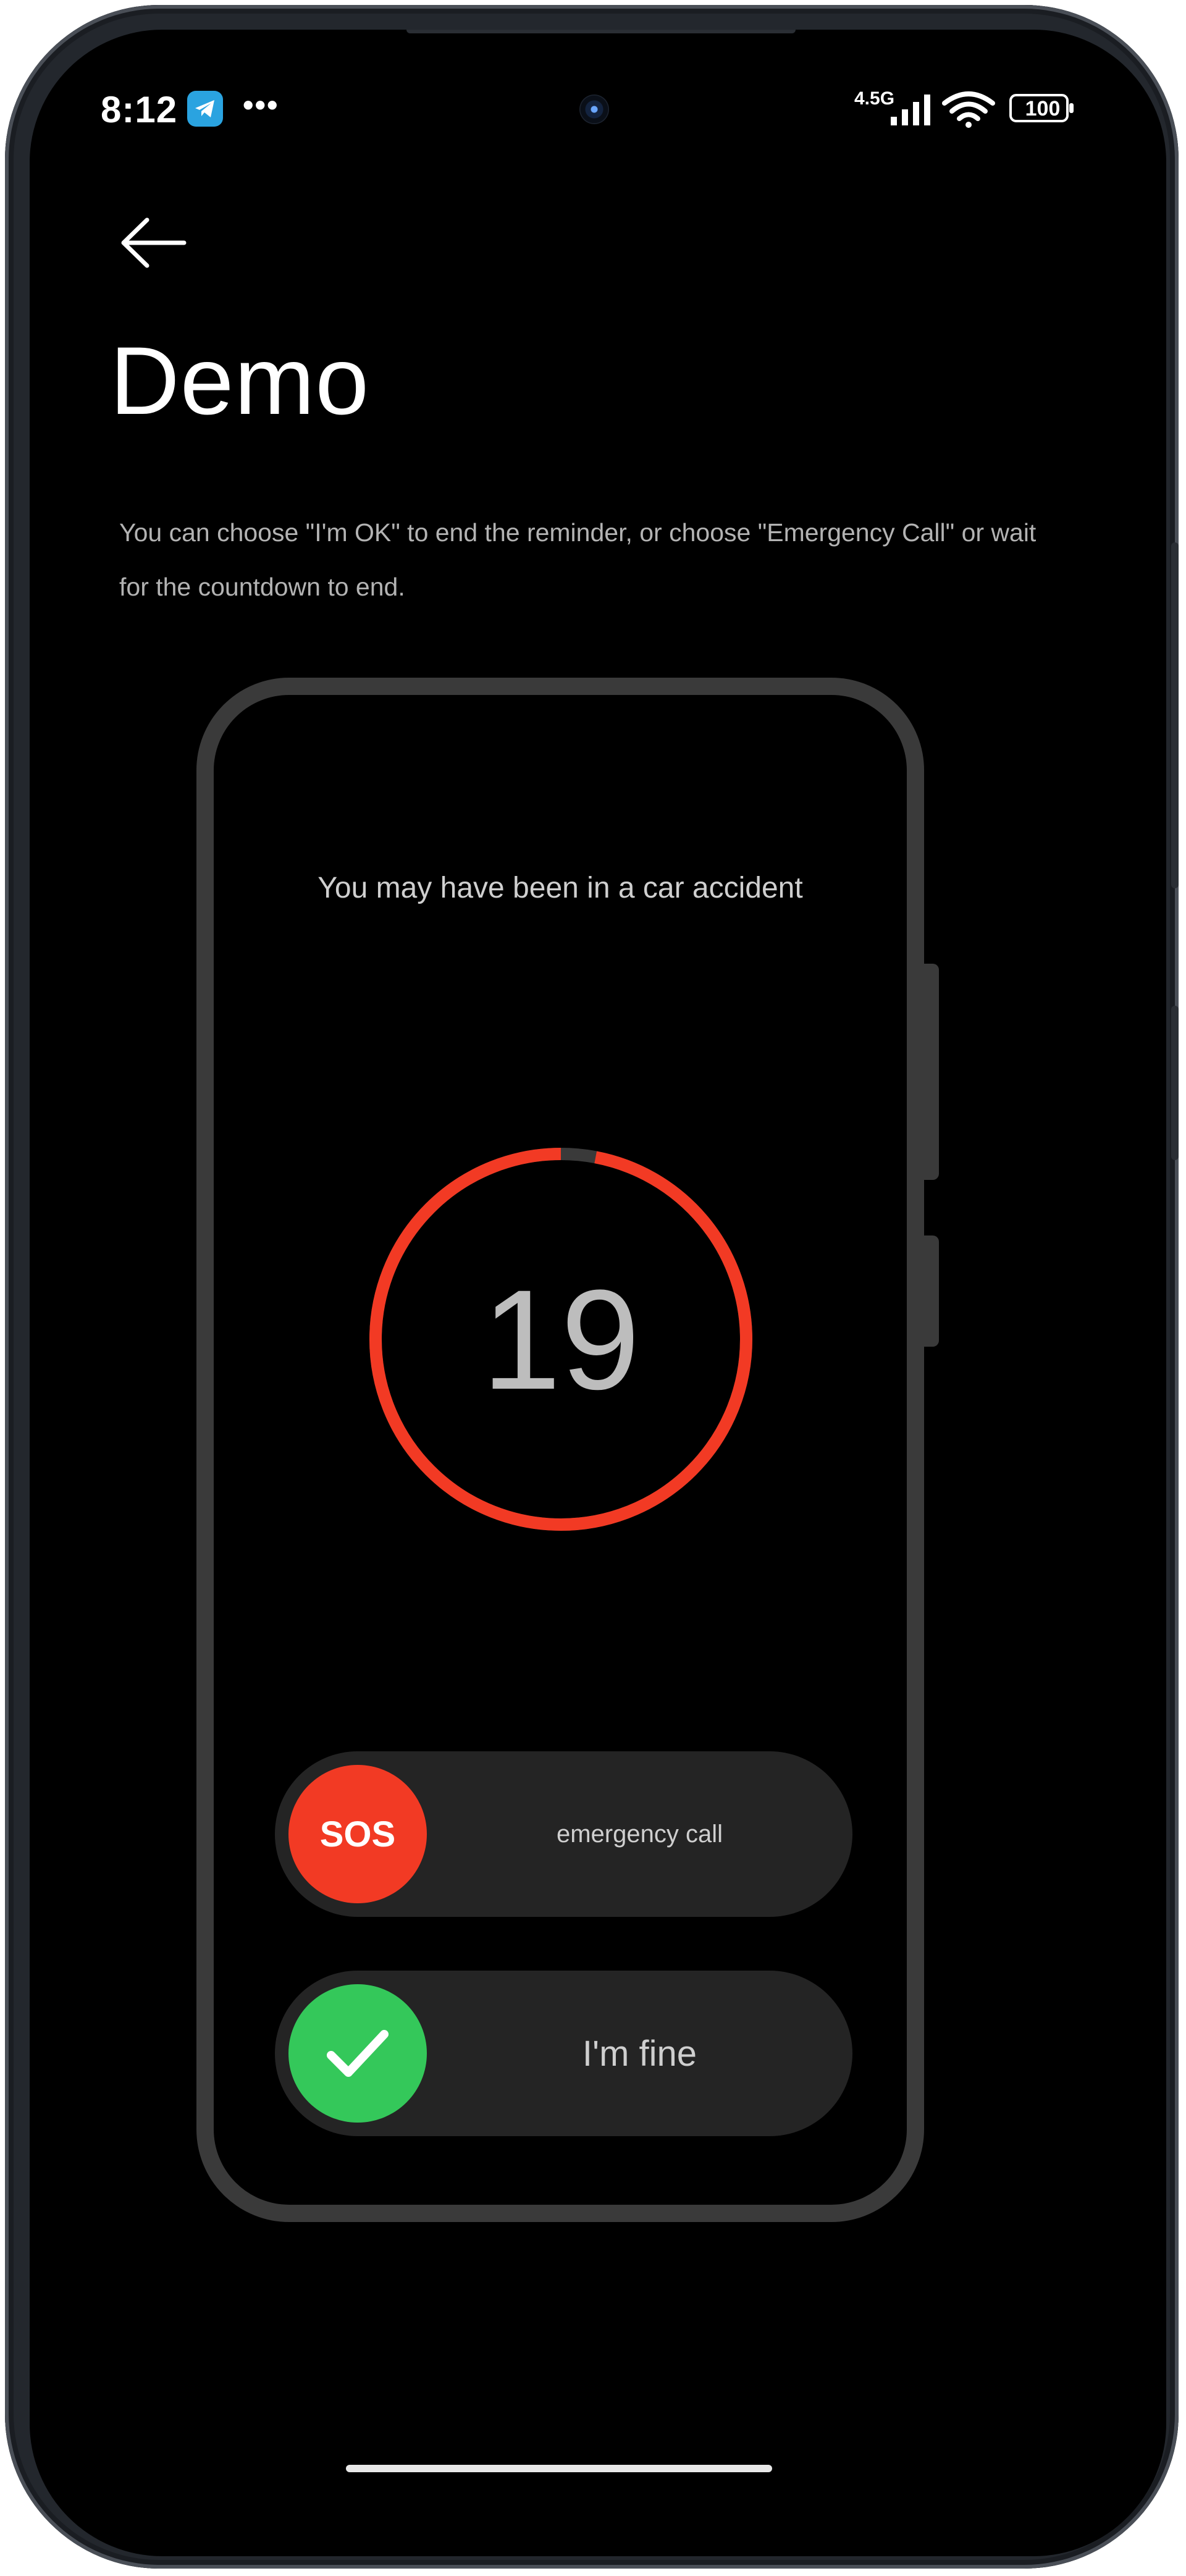 This screenshot has width=1186, height=2576. Describe the element at coordinates (205, 109) in the screenshot. I see `telegram-icon` at that location.